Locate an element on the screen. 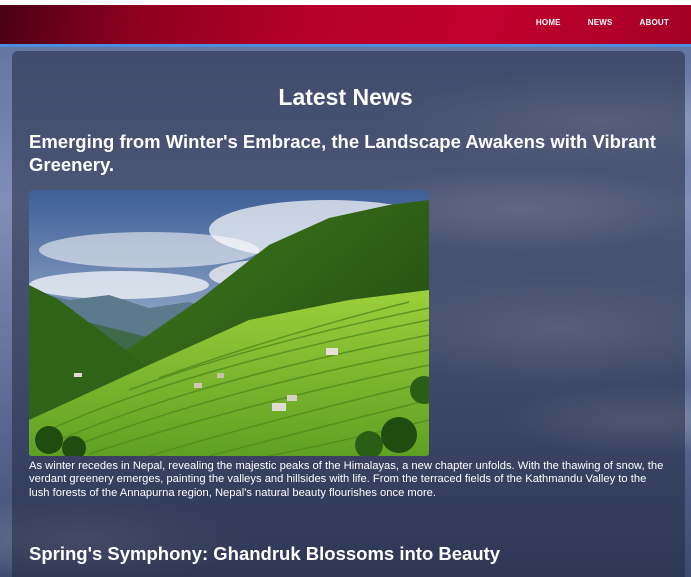 Image resolution: width=691 pixels, height=577 pixels. top-navbar: HOME NEWS ABOUT is located at coordinates (345, 23).